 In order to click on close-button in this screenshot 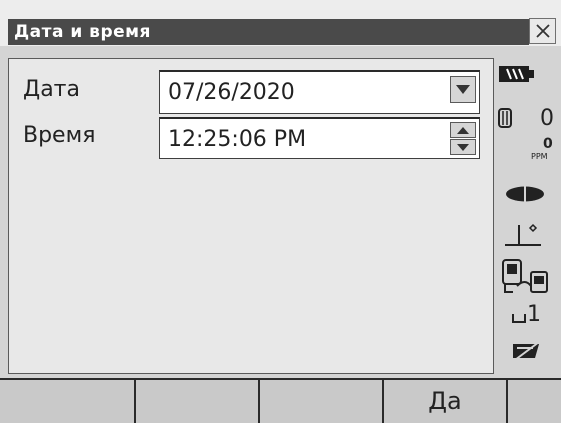, I will do `click(542, 31)`.